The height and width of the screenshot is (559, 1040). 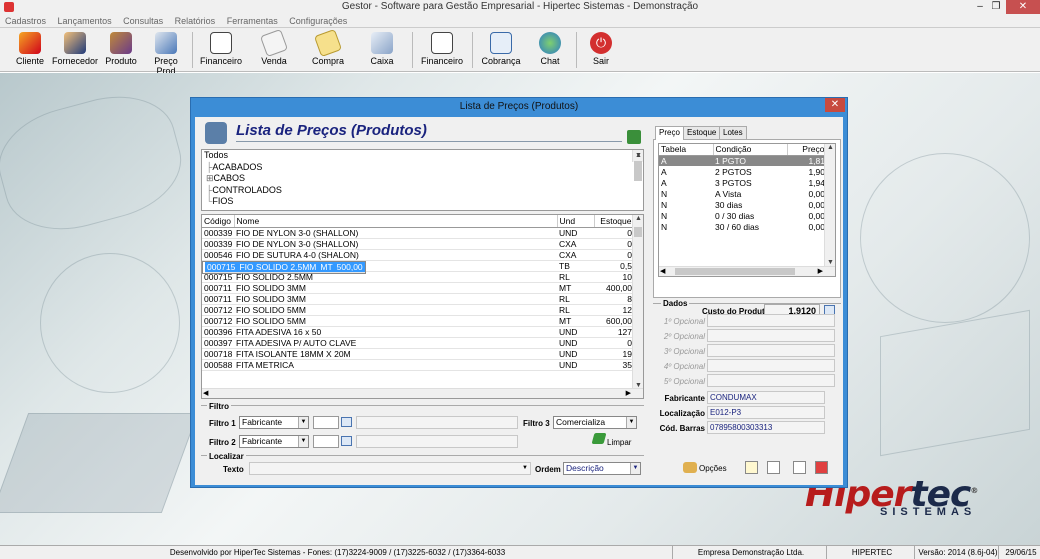 What do you see at coordinates (85, 21) in the screenshot?
I see `menu-lancamentos: Lançamentos` at bounding box center [85, 21].